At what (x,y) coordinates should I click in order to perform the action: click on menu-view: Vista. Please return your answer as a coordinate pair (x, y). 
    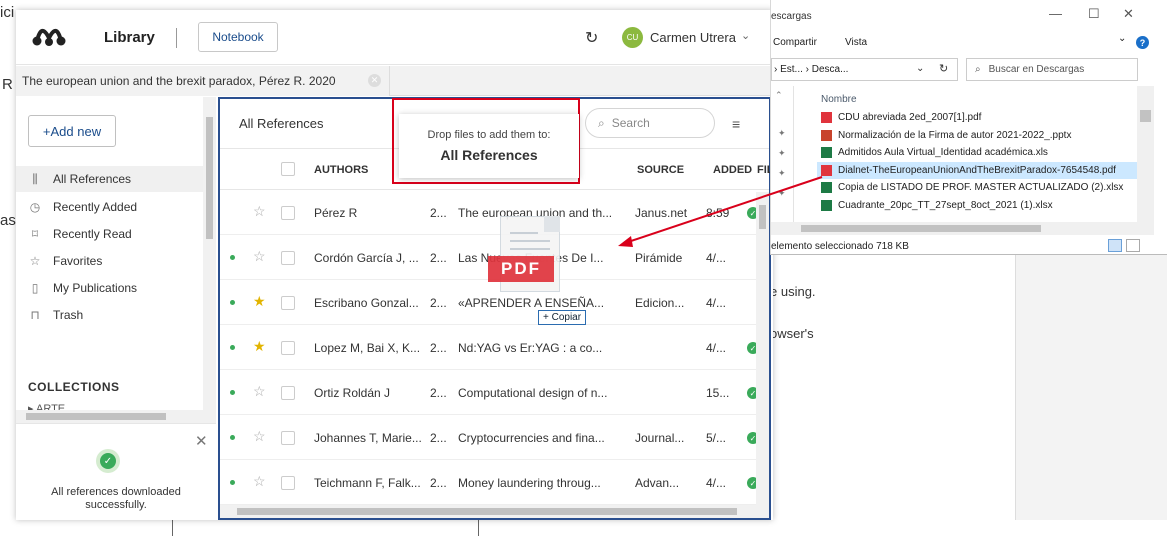
    Looking at the image, I should click on (856, 42).